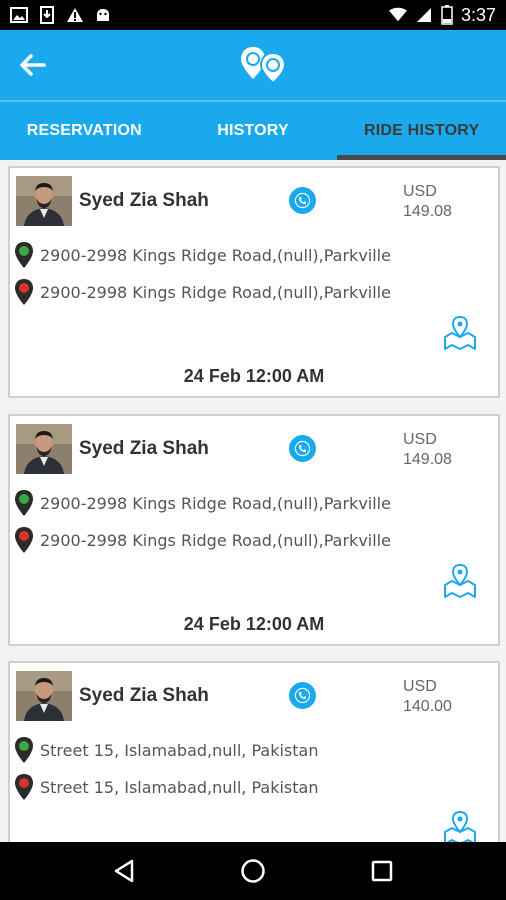 Image resolution: width=506 pixels, height=900 pixels. I want to click on nav-back-button, so click(124, 871).